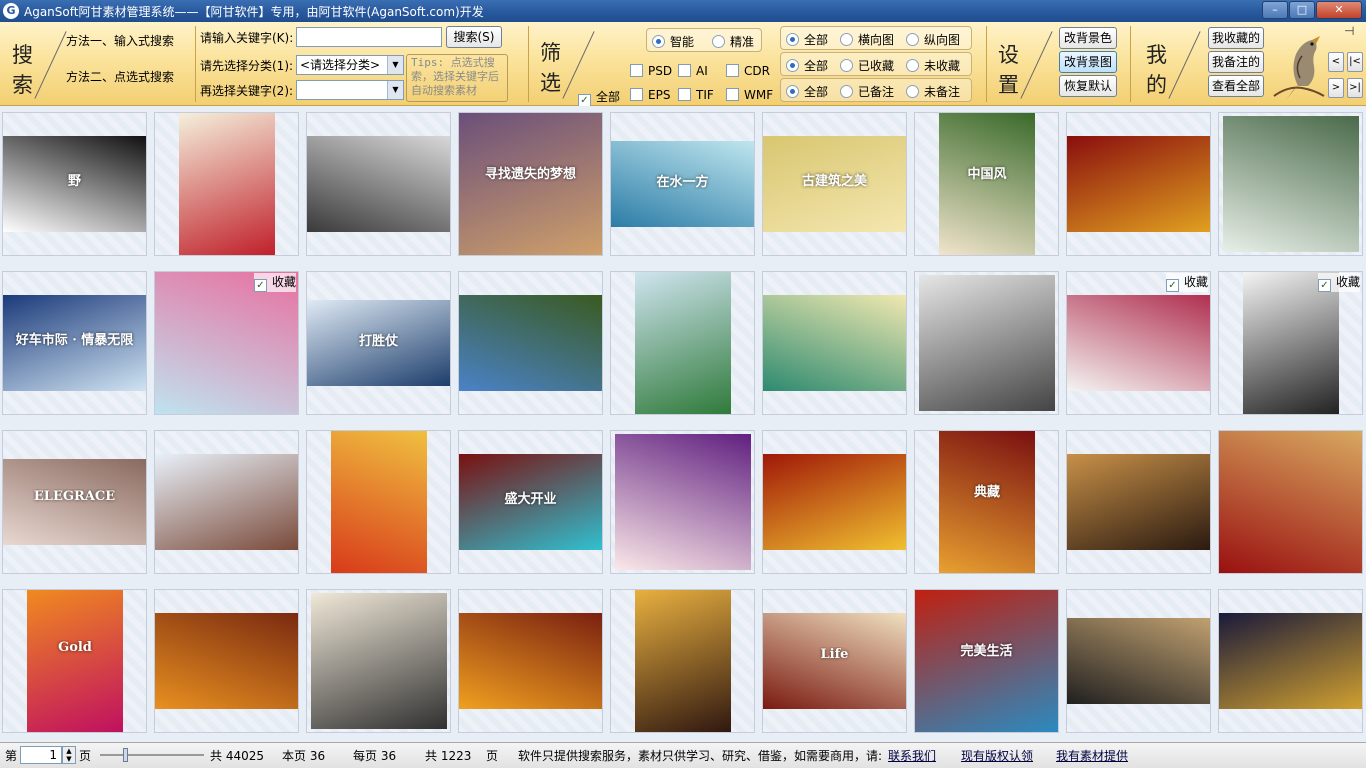 The image size is (1366, 768). I want to click on favorite-label: 全部, so click(816, 66).